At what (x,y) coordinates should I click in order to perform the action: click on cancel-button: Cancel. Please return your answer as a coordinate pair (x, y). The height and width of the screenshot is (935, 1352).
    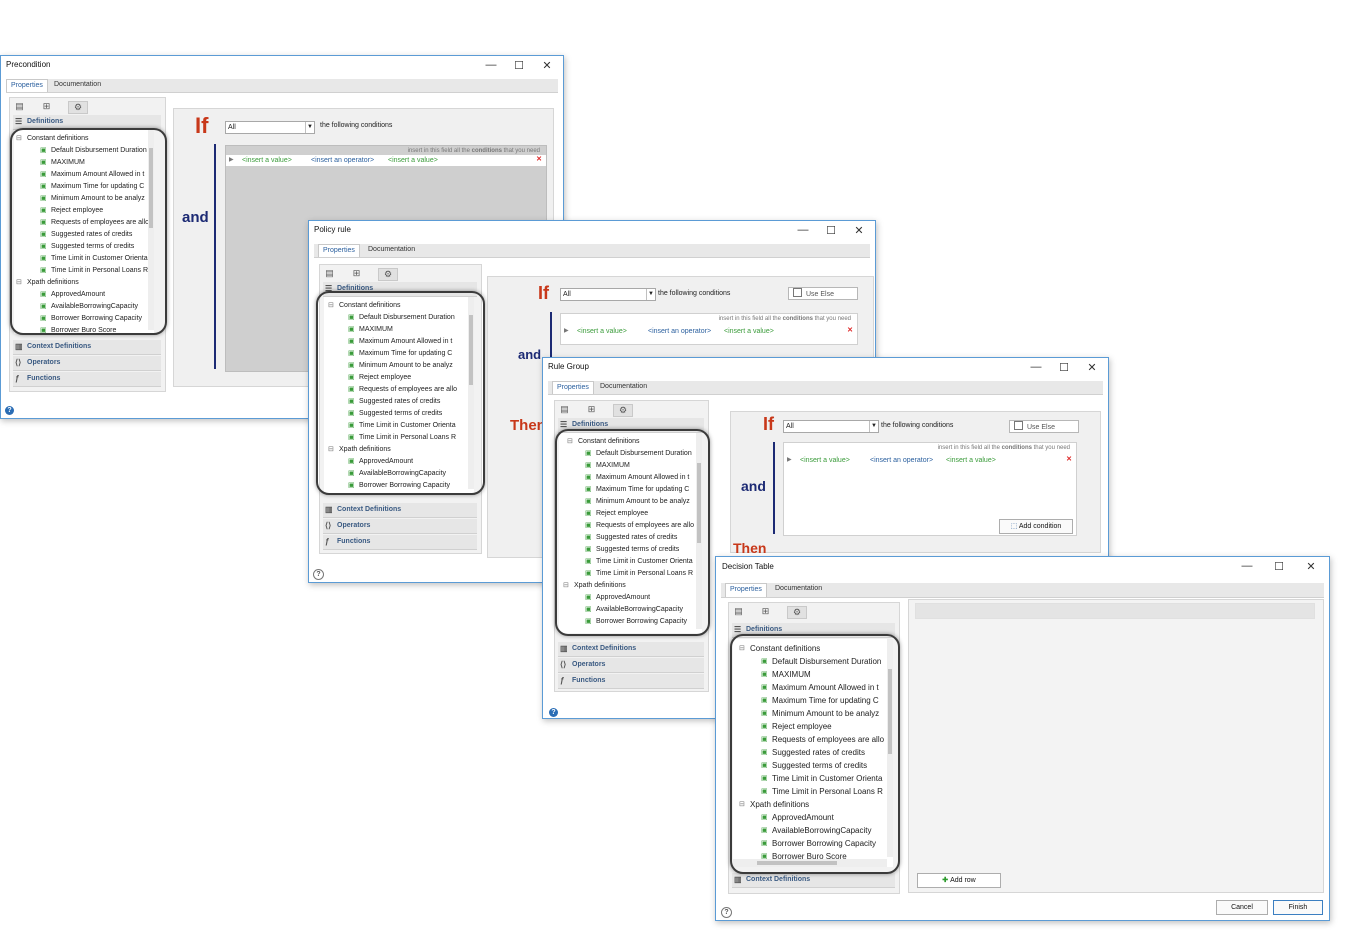
    Looking at the image, I should click on (1242, 907).